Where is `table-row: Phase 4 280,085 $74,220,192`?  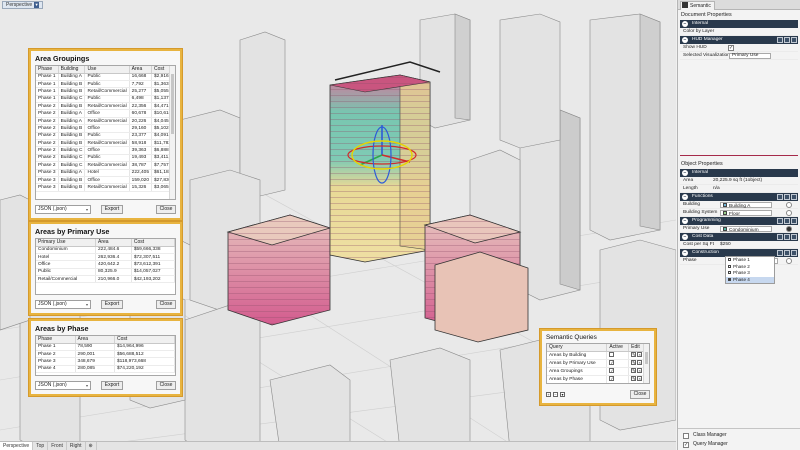 table-row: Phase 4 280,085 $74,220,192 is located at coordinates (105, 369).